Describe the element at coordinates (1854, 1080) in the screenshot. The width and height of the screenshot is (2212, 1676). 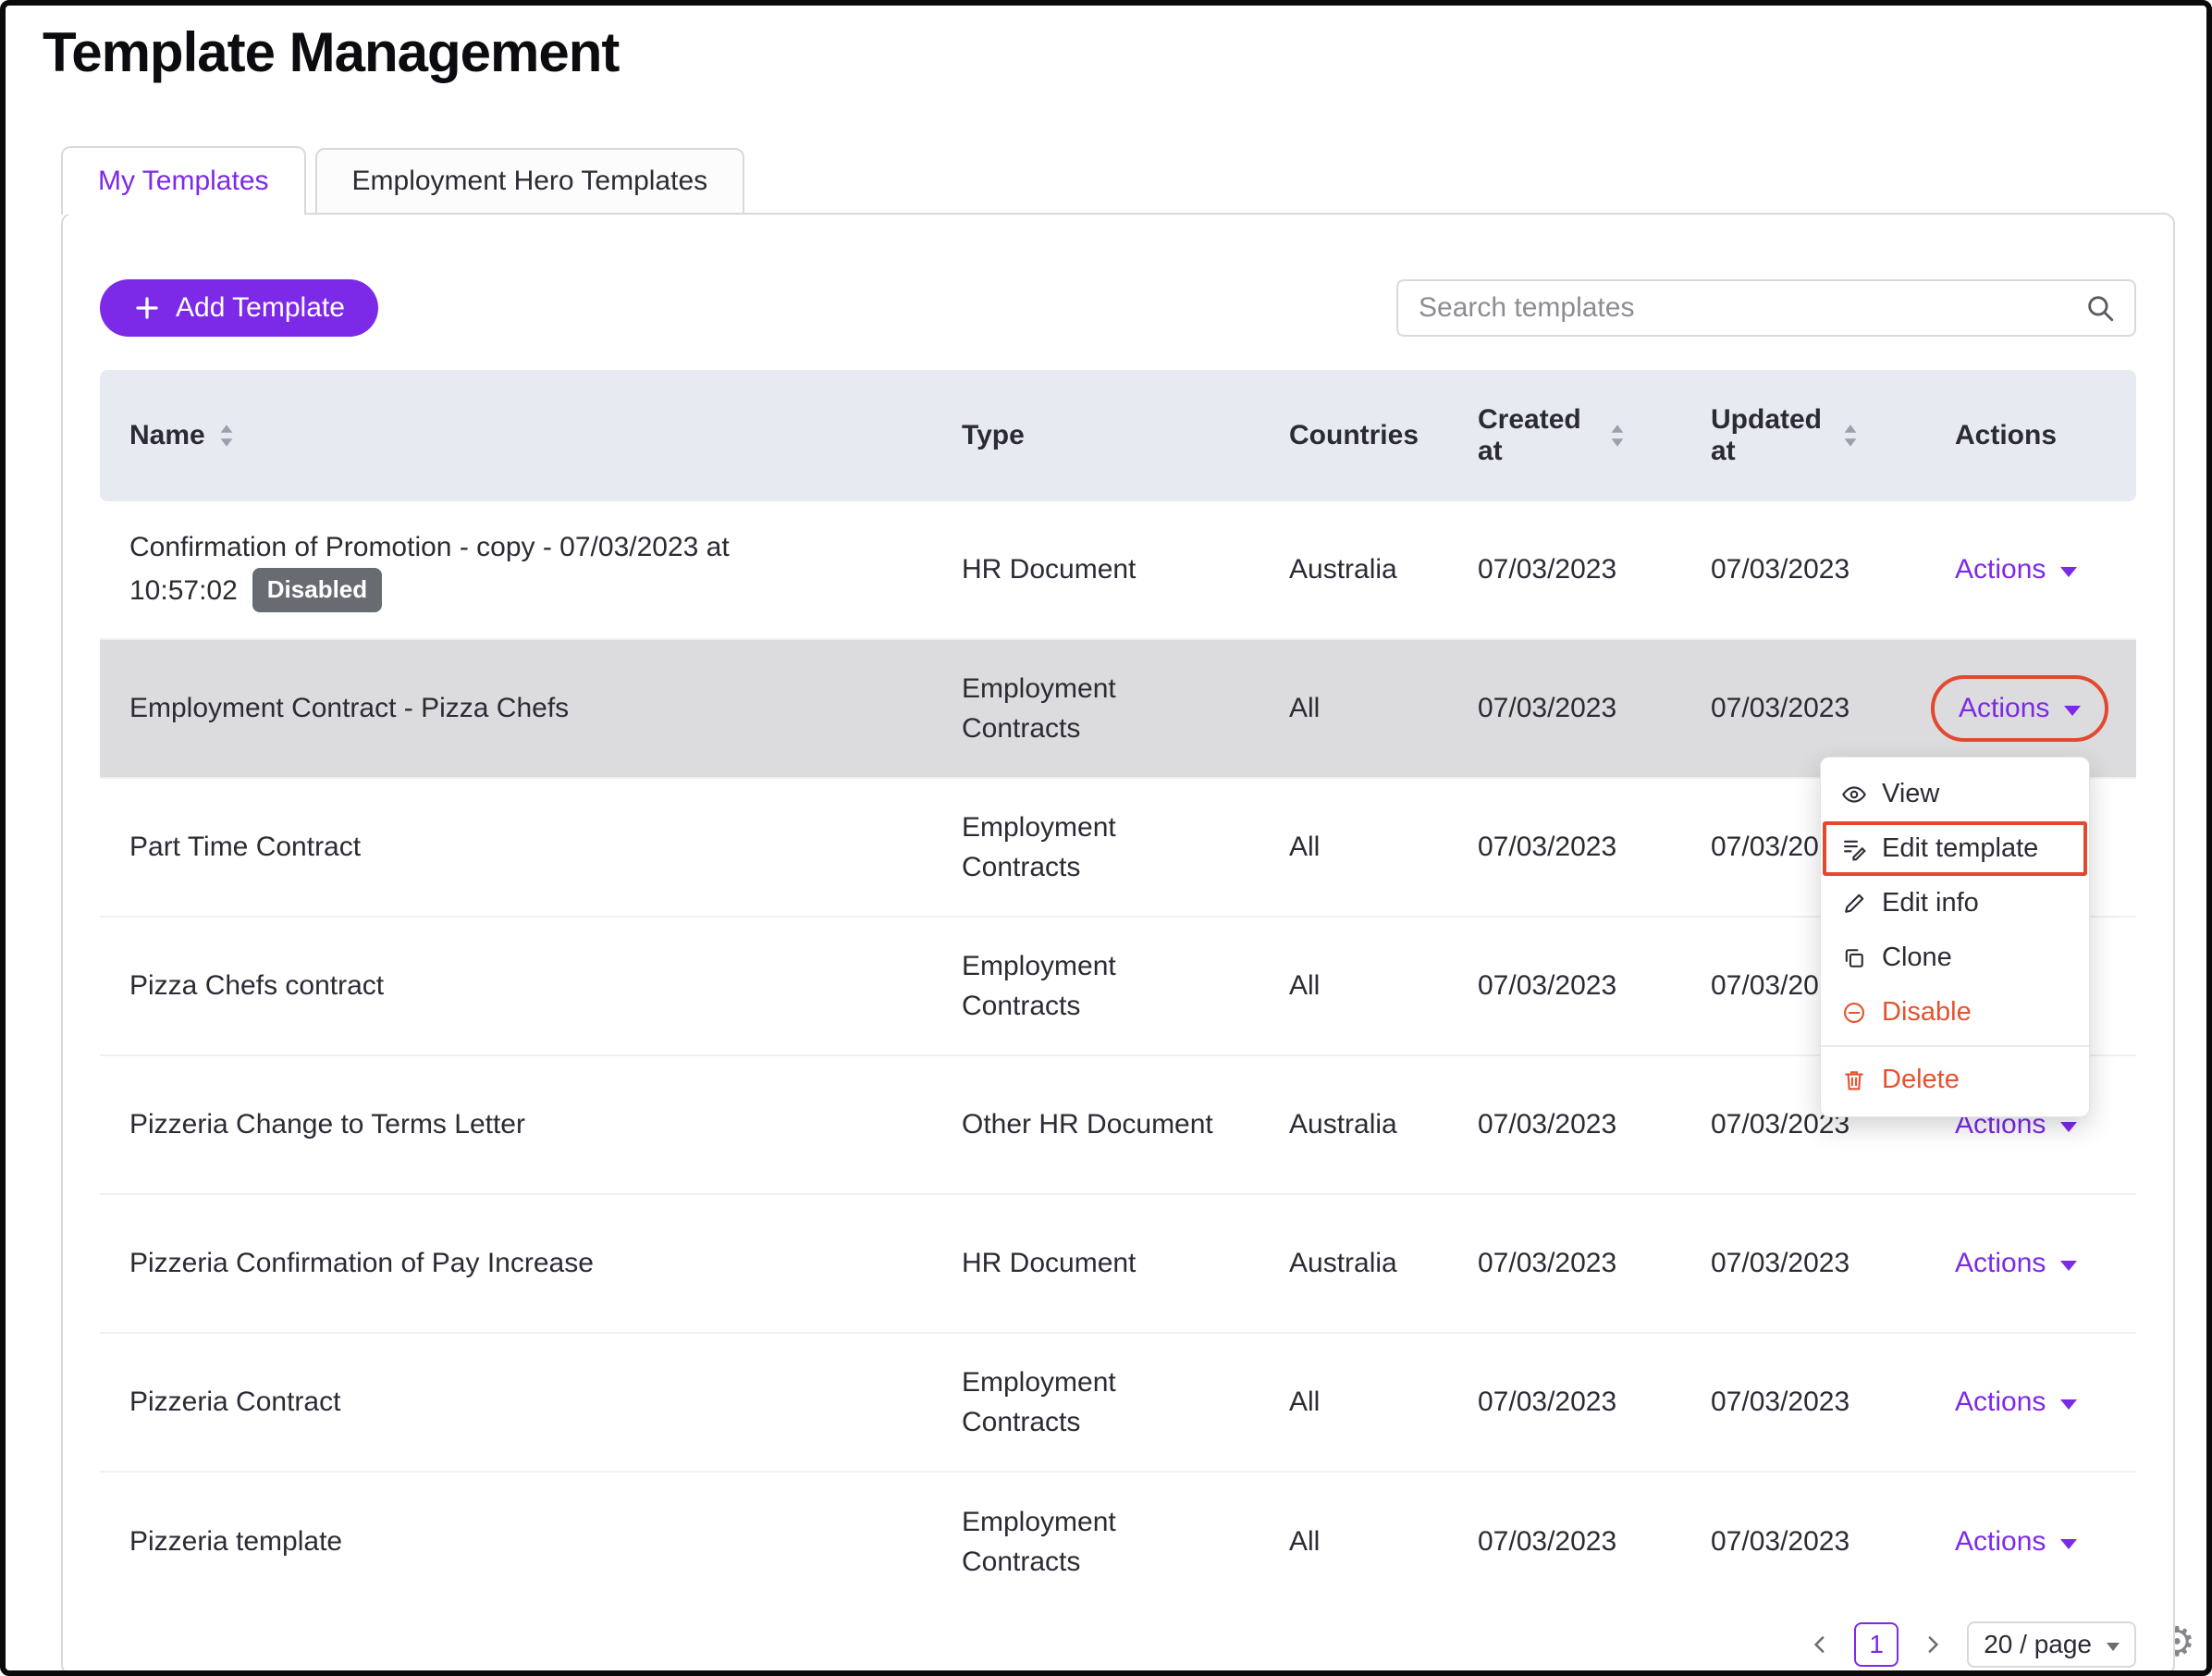
I see `trash-icon` at that location.